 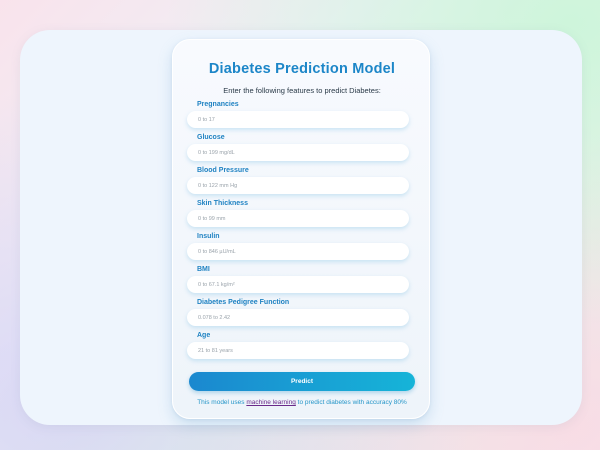 I want to click on skin-thickness-label: Skin Thickness, so click(x=222, y=203).